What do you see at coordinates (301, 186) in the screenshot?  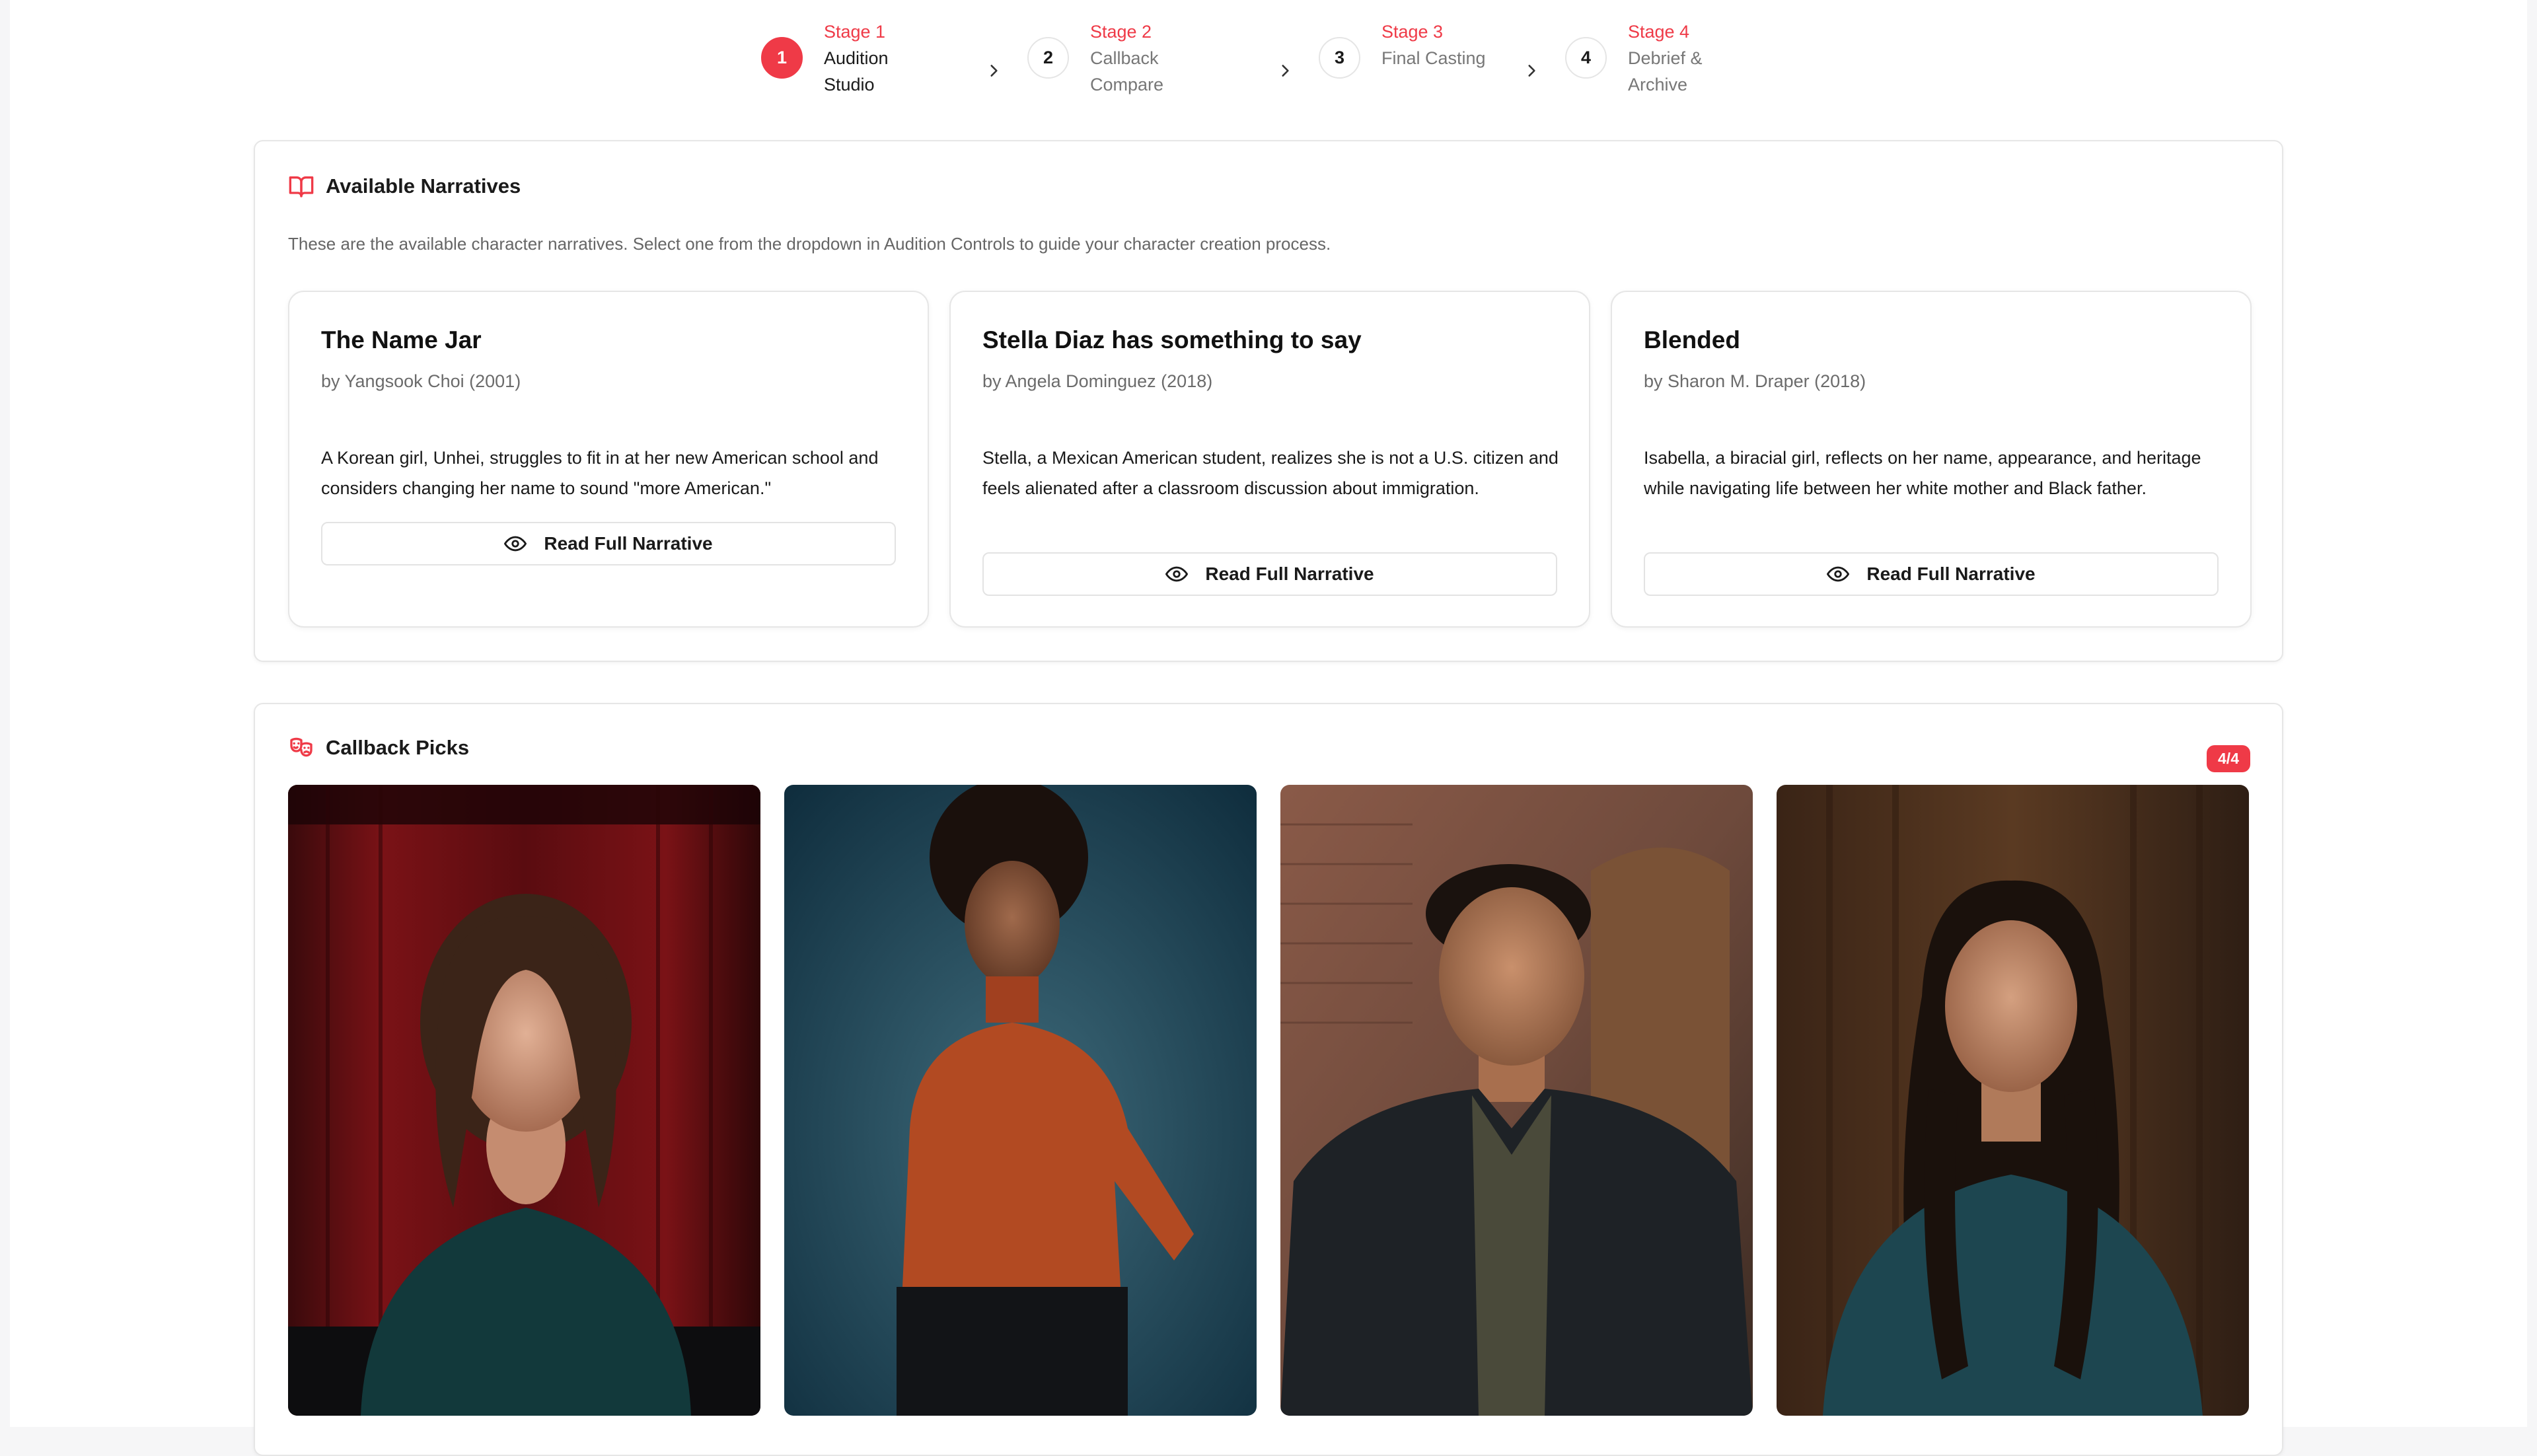 I see `book-open-icon` at bounding box center [301, 186].